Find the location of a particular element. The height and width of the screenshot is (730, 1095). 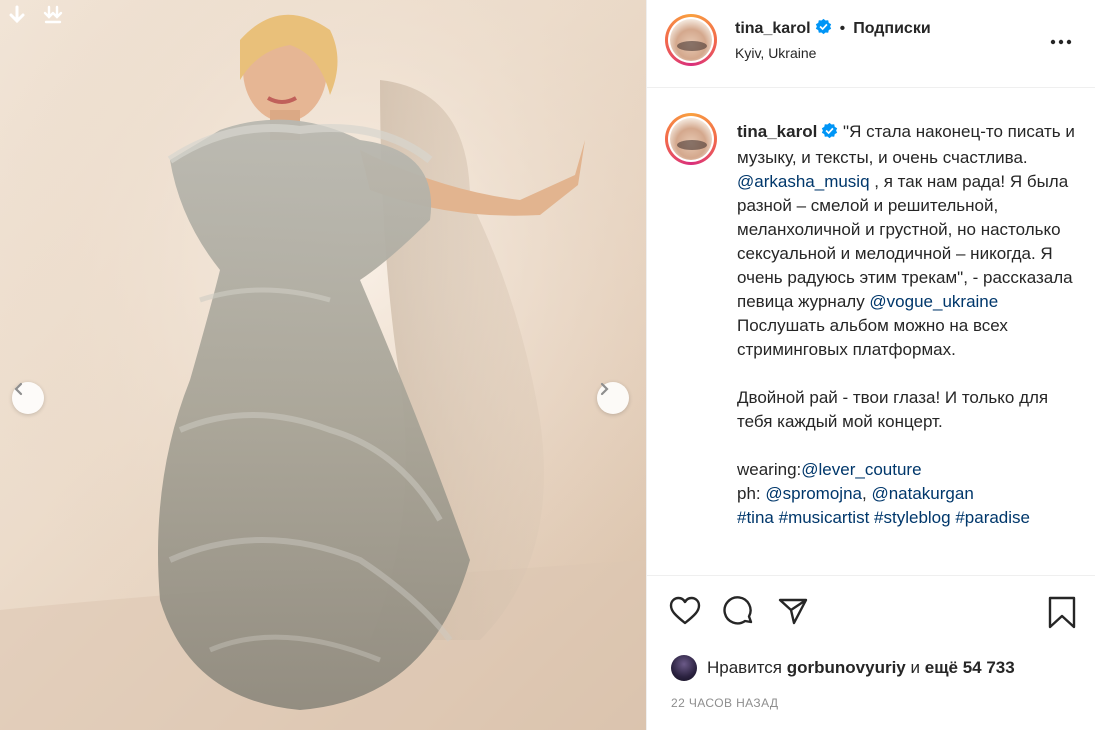

caption-username: tina_karol is located at coordinates (777, 131).